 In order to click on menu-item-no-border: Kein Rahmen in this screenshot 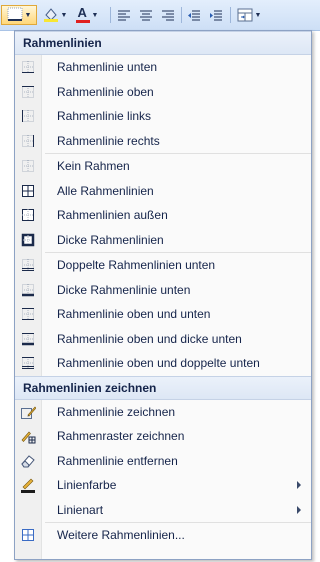, I will do `click(163, 166)`.